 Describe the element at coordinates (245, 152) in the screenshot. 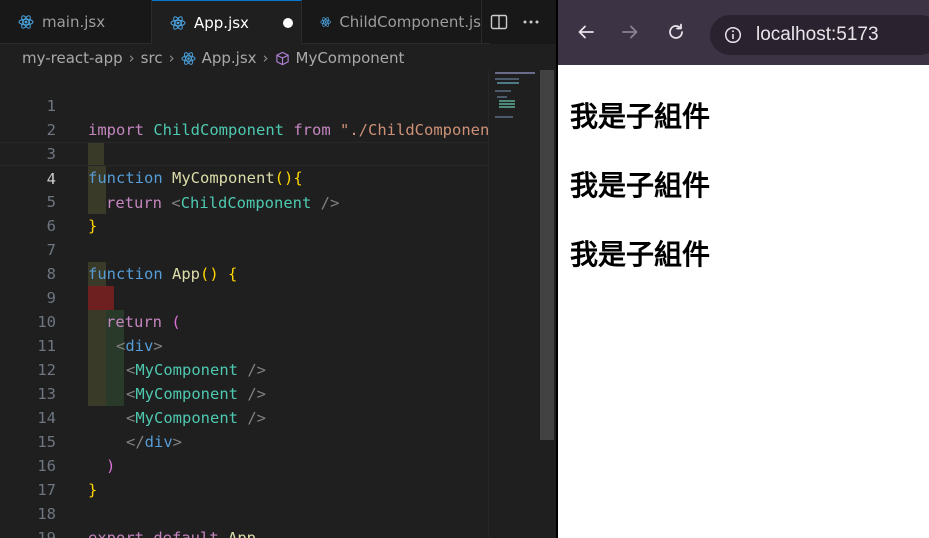

I see `code-line: 3 function MyComponent(){` at that location.